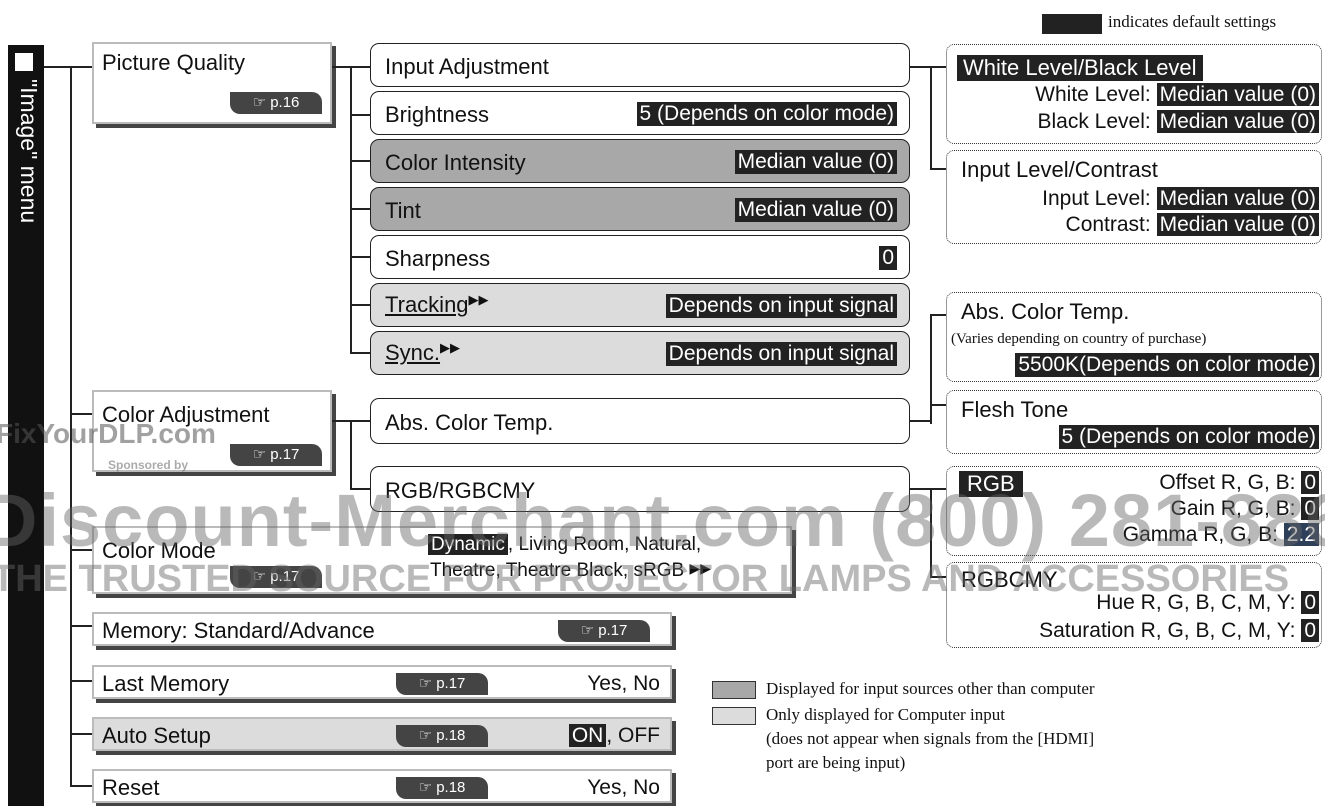 This screenshot has height=806, width=1325. I want to click on brightness-default: 5 (Depends on color mode), so click(766, 114).